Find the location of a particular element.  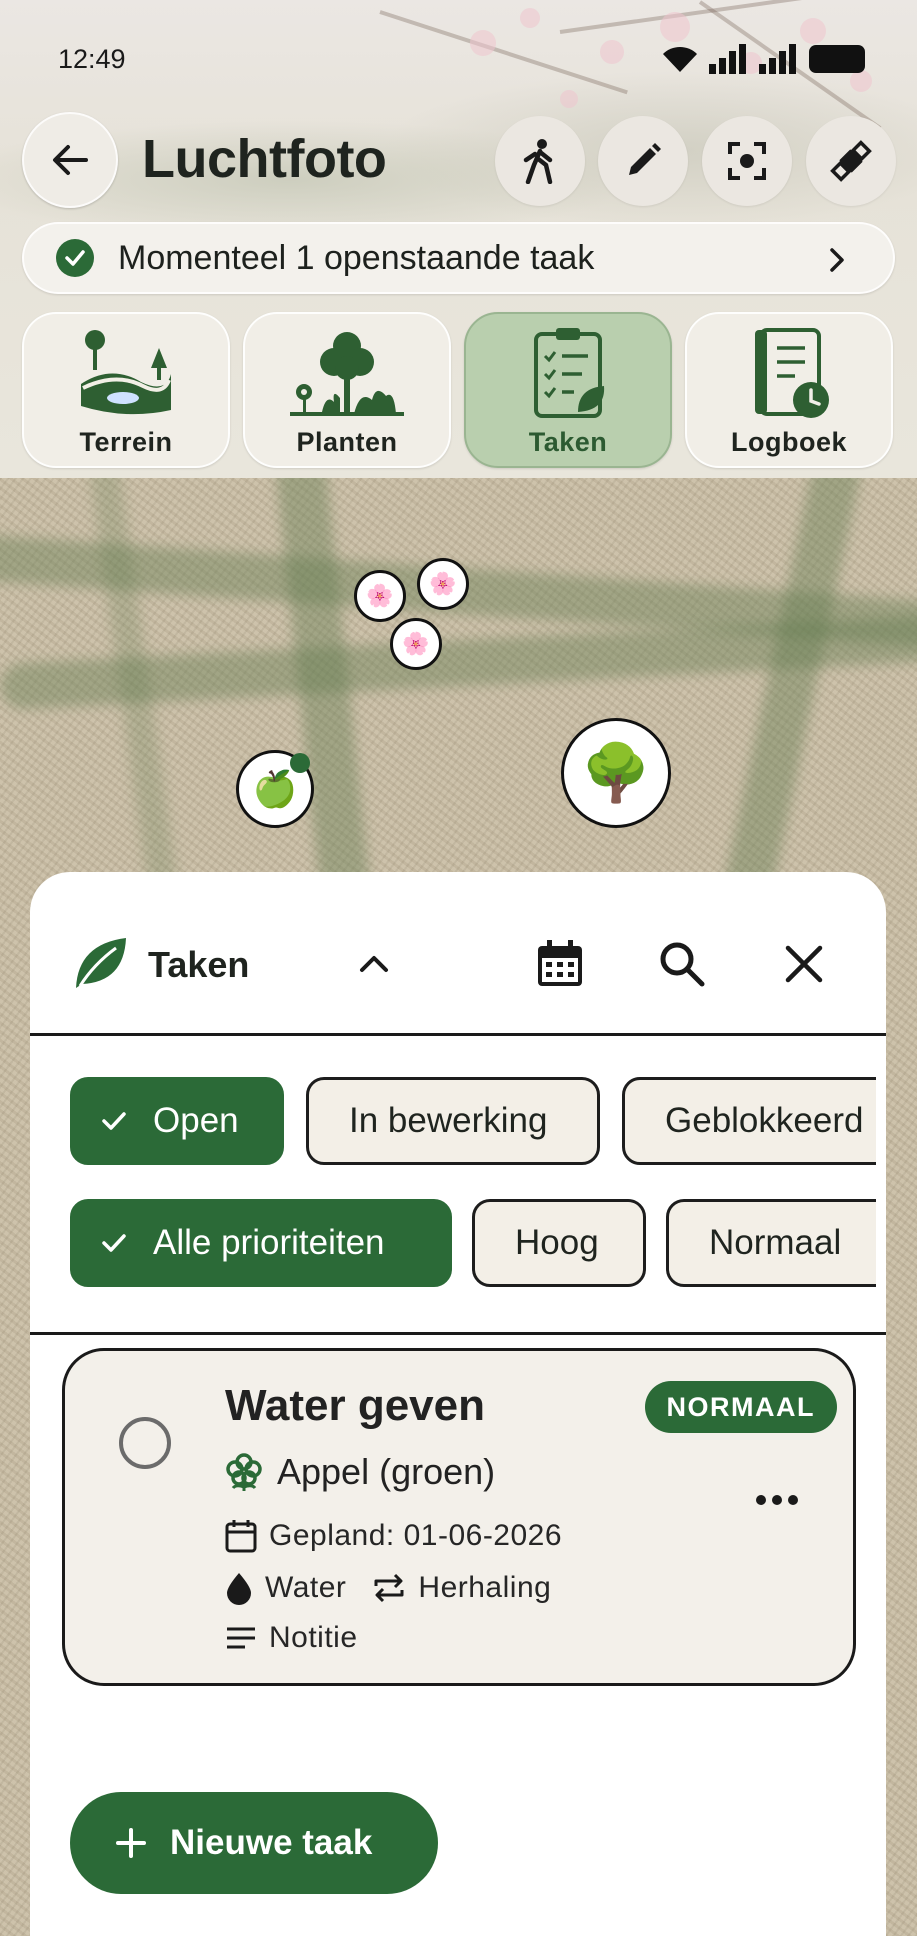

satellite-button is located at coordinates (851, 161).